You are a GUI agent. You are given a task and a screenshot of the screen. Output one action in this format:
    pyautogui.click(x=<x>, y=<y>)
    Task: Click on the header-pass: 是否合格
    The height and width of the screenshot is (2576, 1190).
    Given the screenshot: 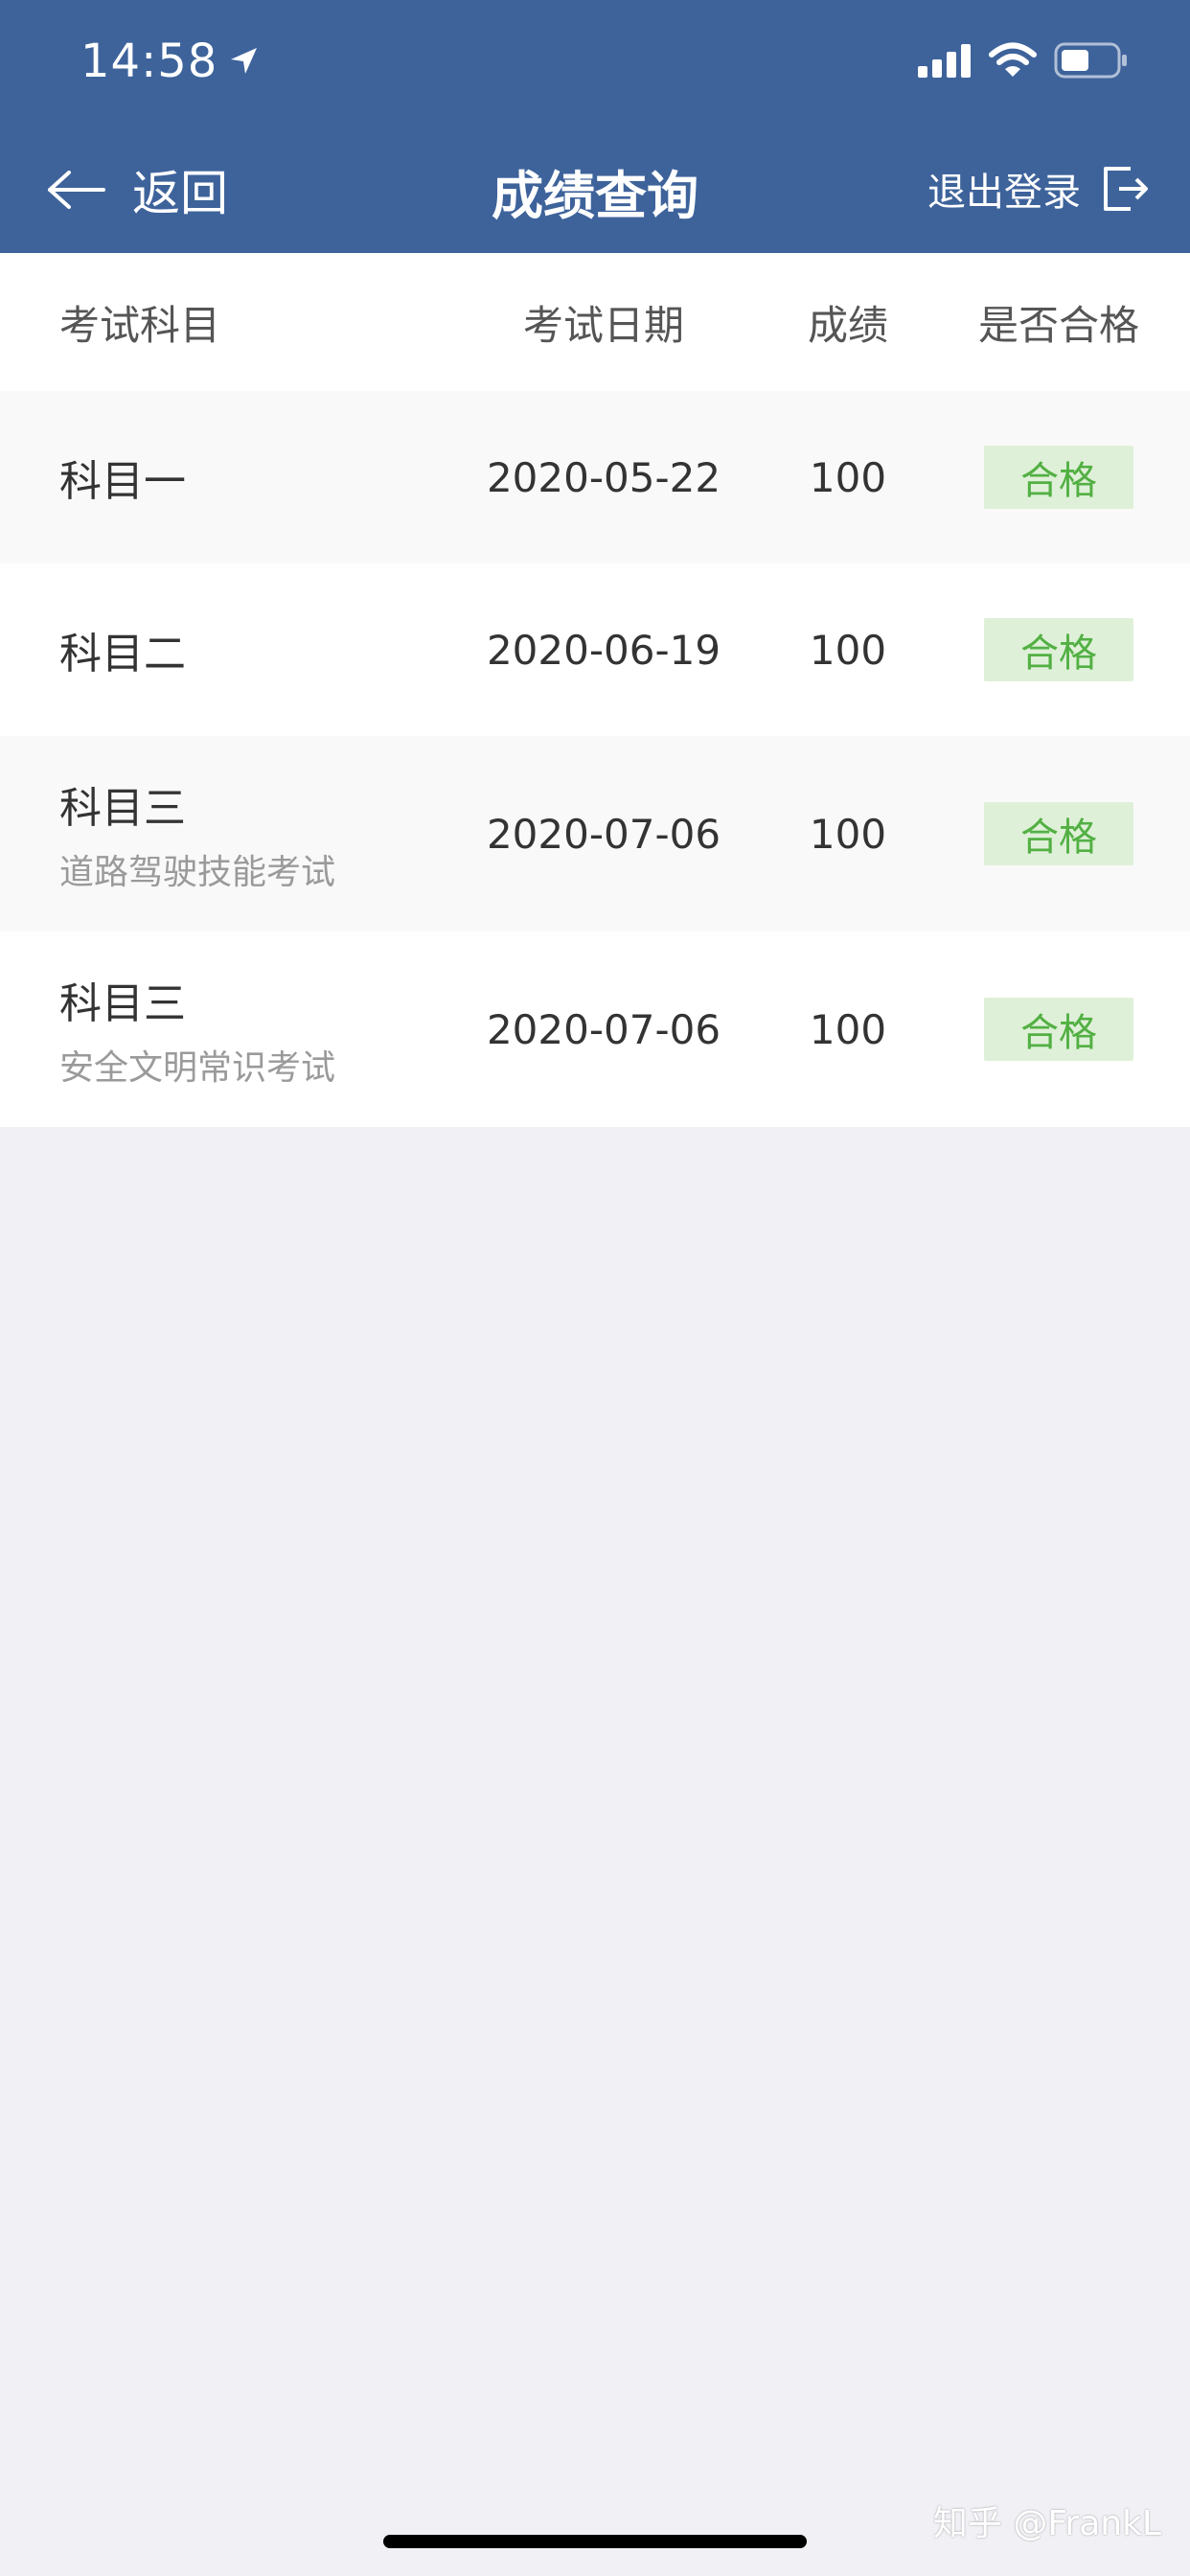 What is the action you would take?
    pyautogui.click(x=1058, y=325)
    